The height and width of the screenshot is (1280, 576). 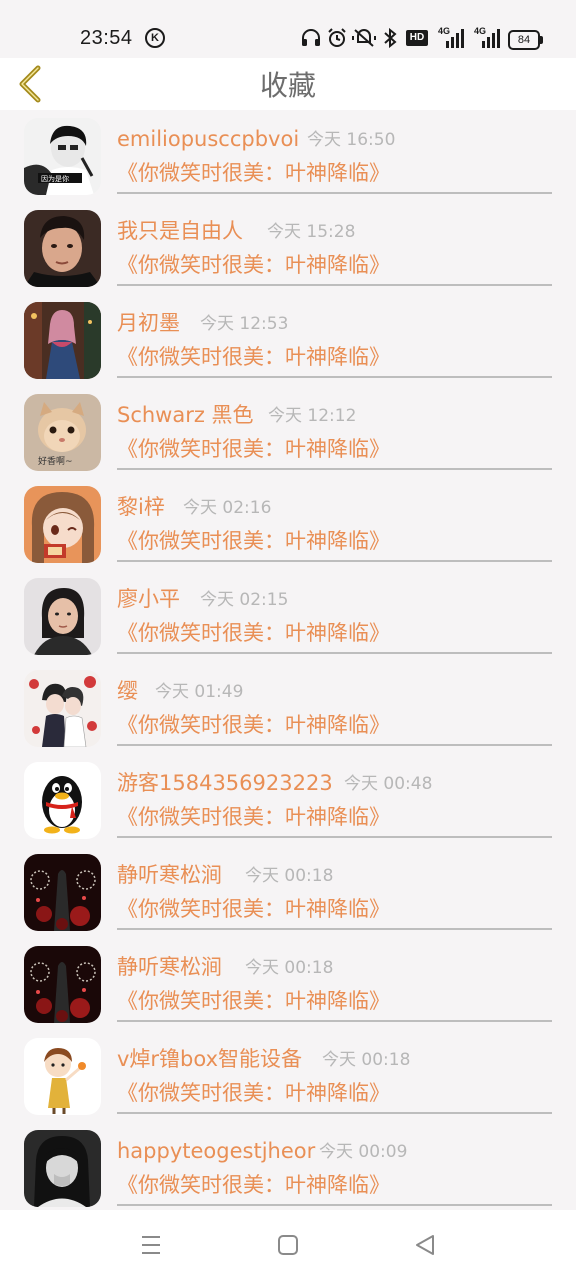 What do you see at coordinates (62, 432) in the screenshot?
I see `avatar: 好香啊~` at bounding box center [62, 432].